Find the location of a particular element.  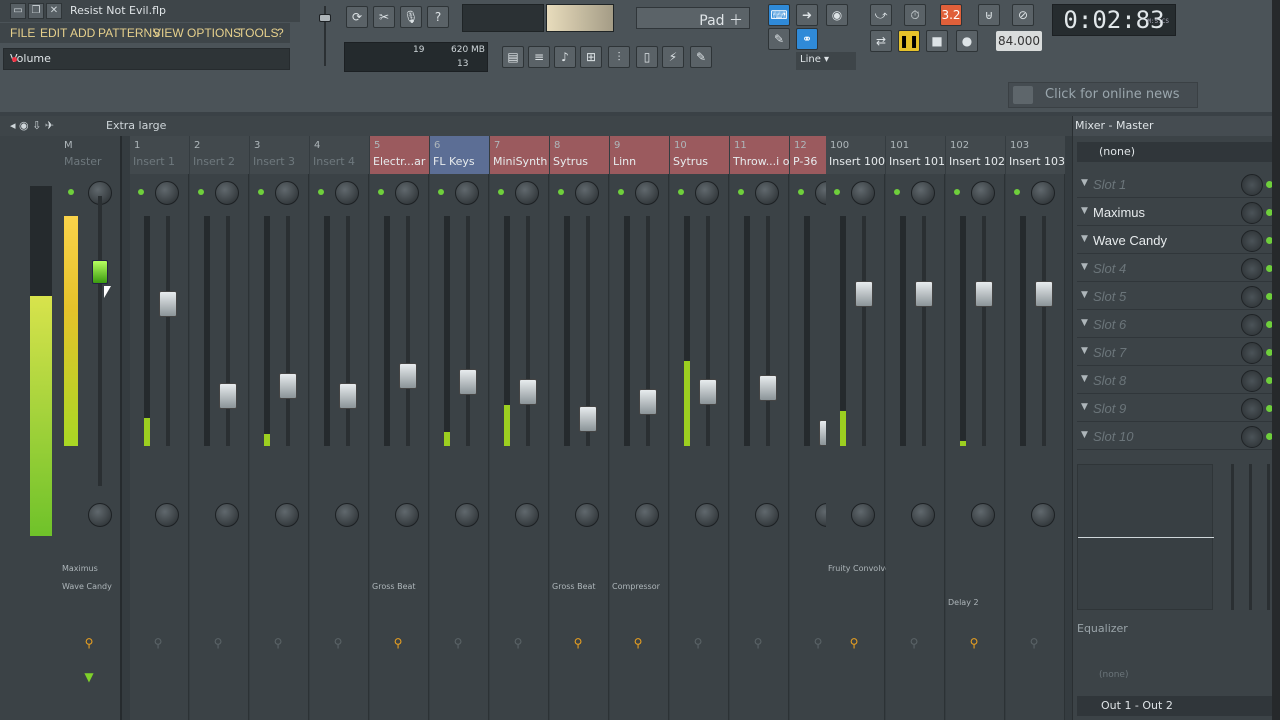

fx-slot: ▼ Slot 7 is located at coordinates (1175, 353).